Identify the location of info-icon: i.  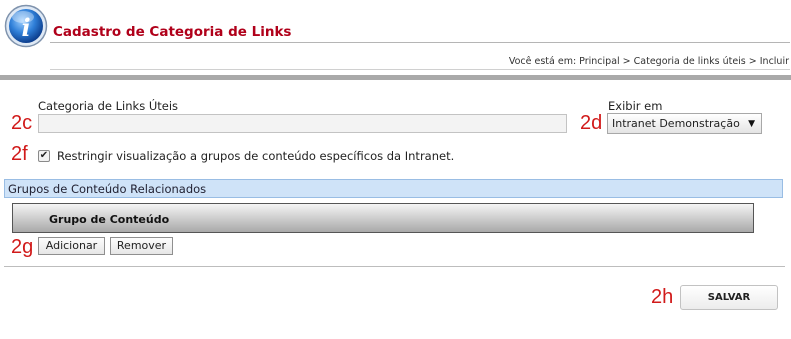
(26, 26).